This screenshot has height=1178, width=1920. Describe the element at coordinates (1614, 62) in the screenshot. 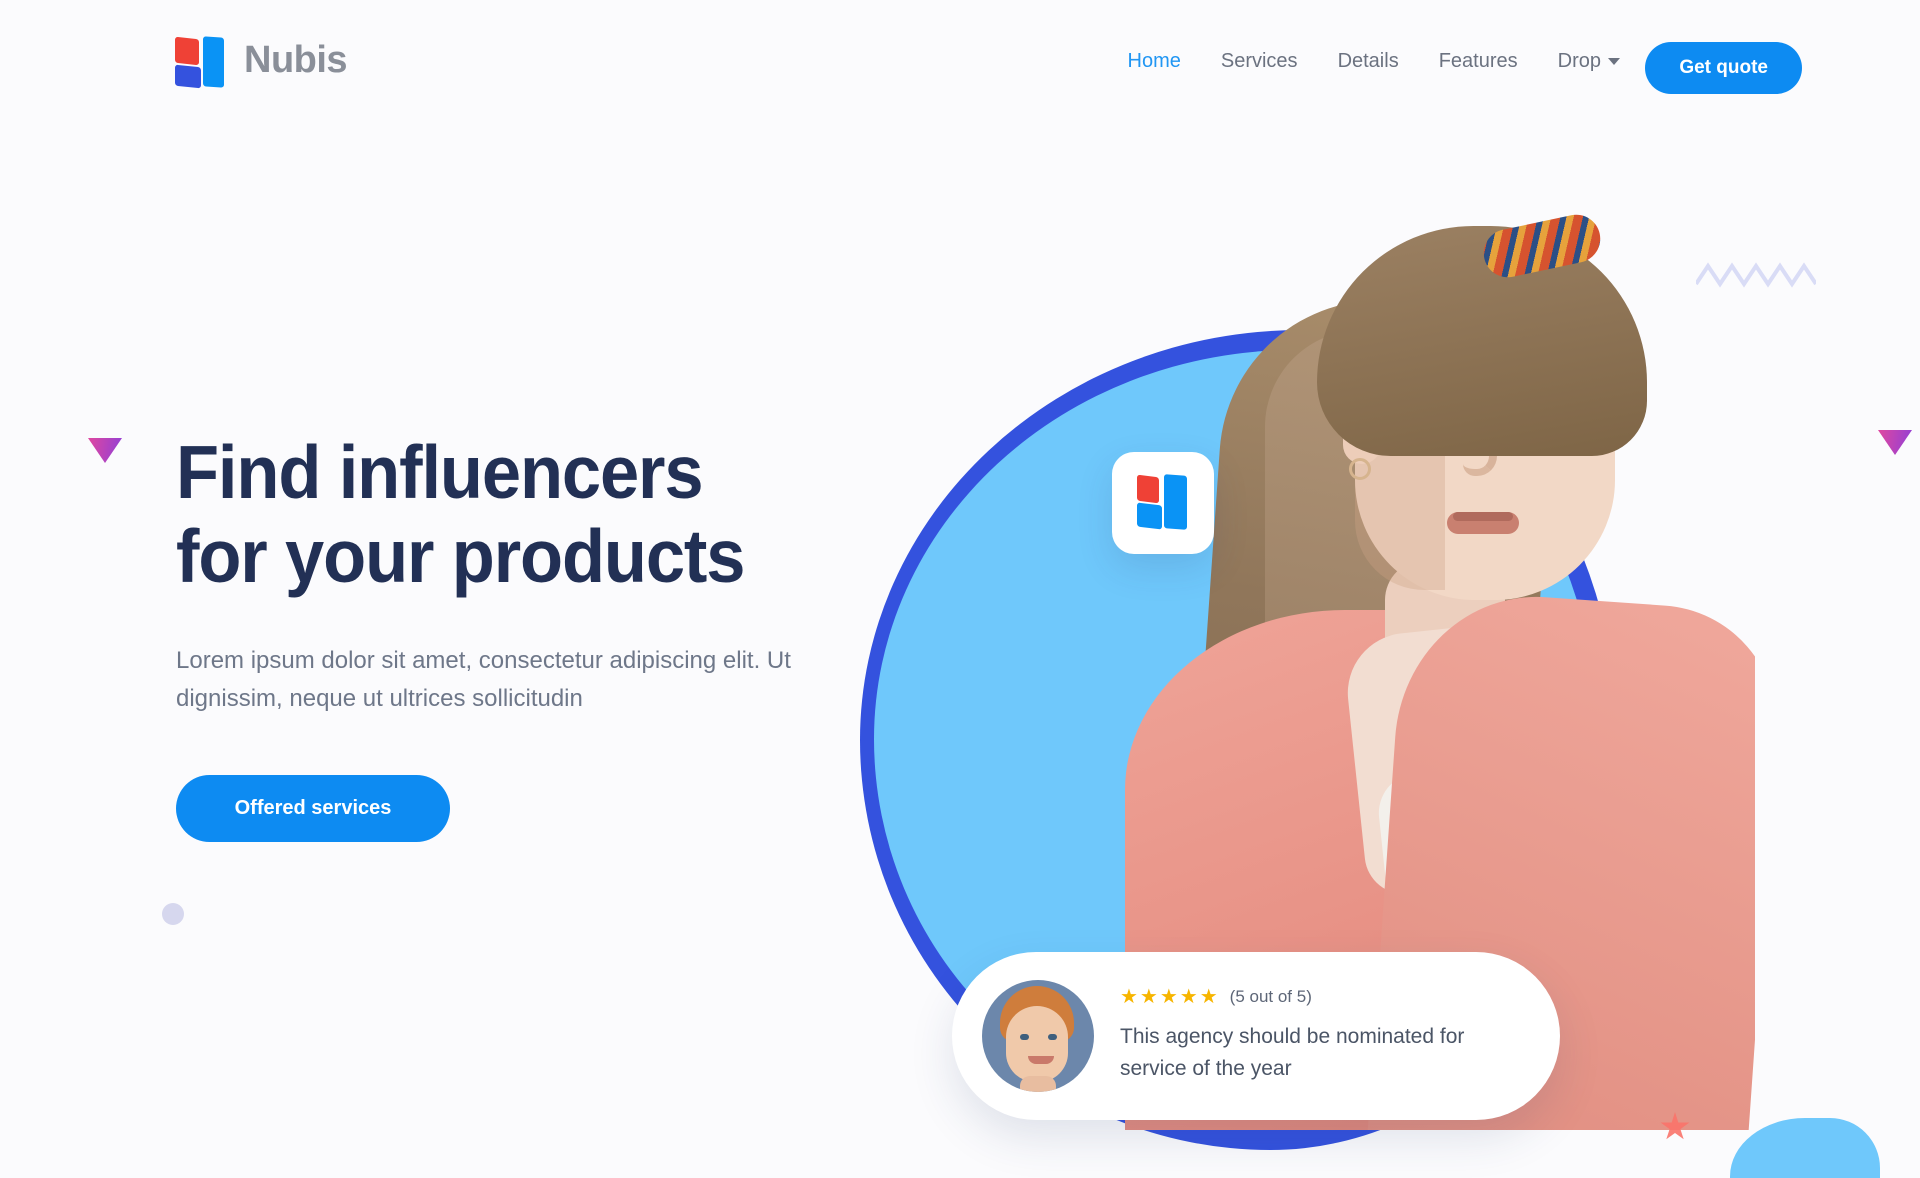

I see `chevron-down-icon` at that location.